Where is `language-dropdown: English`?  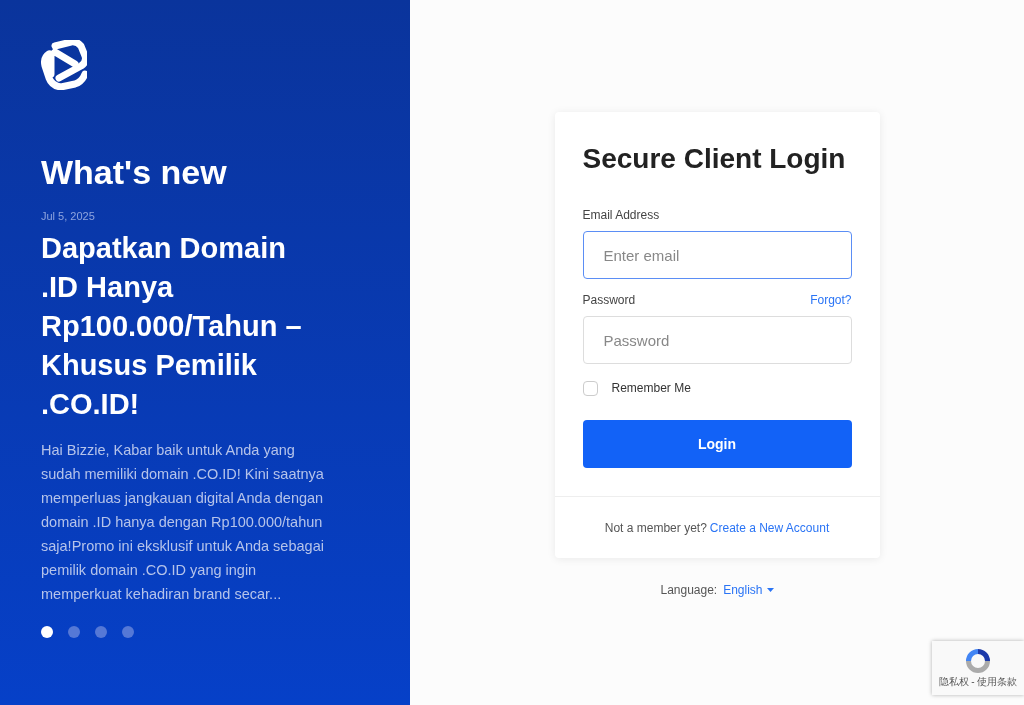
language-dropdown: English is located at coordinates (748, 590).